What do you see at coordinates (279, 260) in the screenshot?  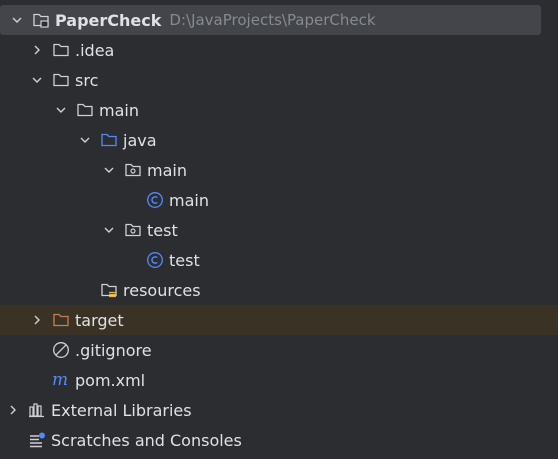 I see `tree-node-class-test: test` at bounding box center [279, 260].